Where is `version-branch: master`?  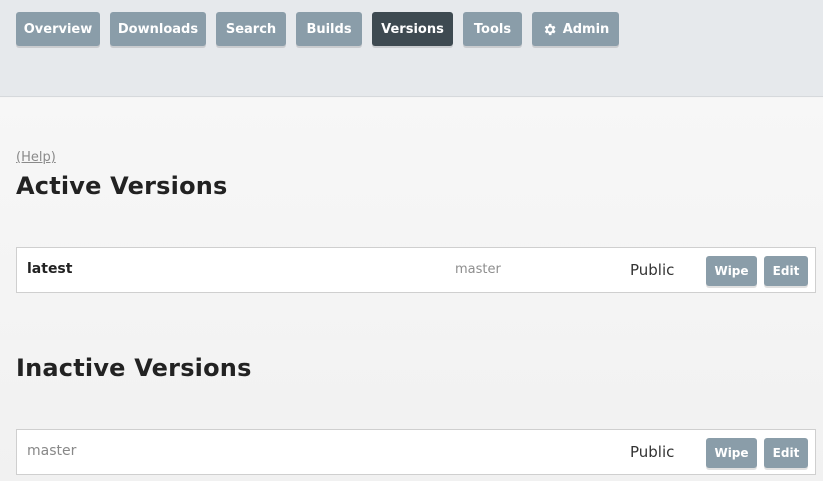 version-branch: master is located at coordinates (478, 269).